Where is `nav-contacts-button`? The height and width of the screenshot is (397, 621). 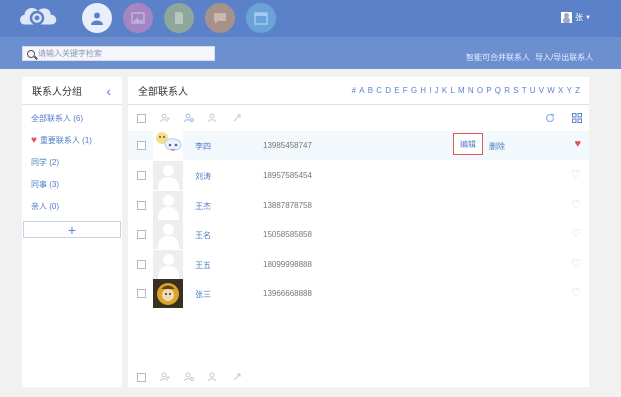
nav-contacts-button is located at coordinates (97, 18).